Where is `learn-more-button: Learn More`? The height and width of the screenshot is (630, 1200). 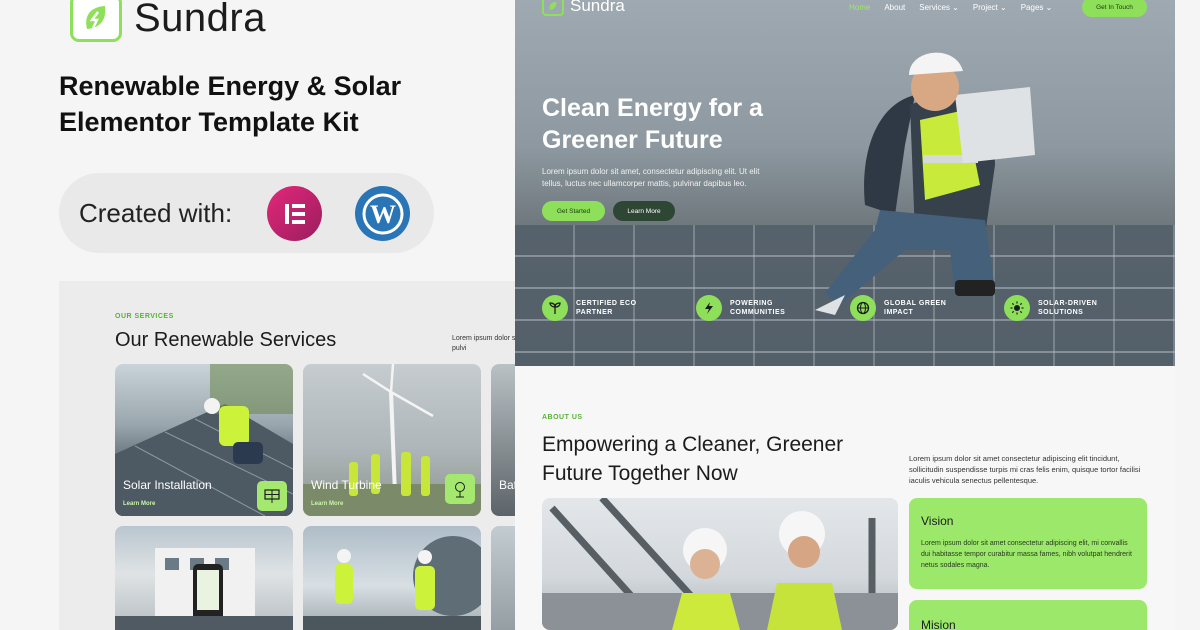 learn-more-button: Learn More is located at coordinates (644, 211).